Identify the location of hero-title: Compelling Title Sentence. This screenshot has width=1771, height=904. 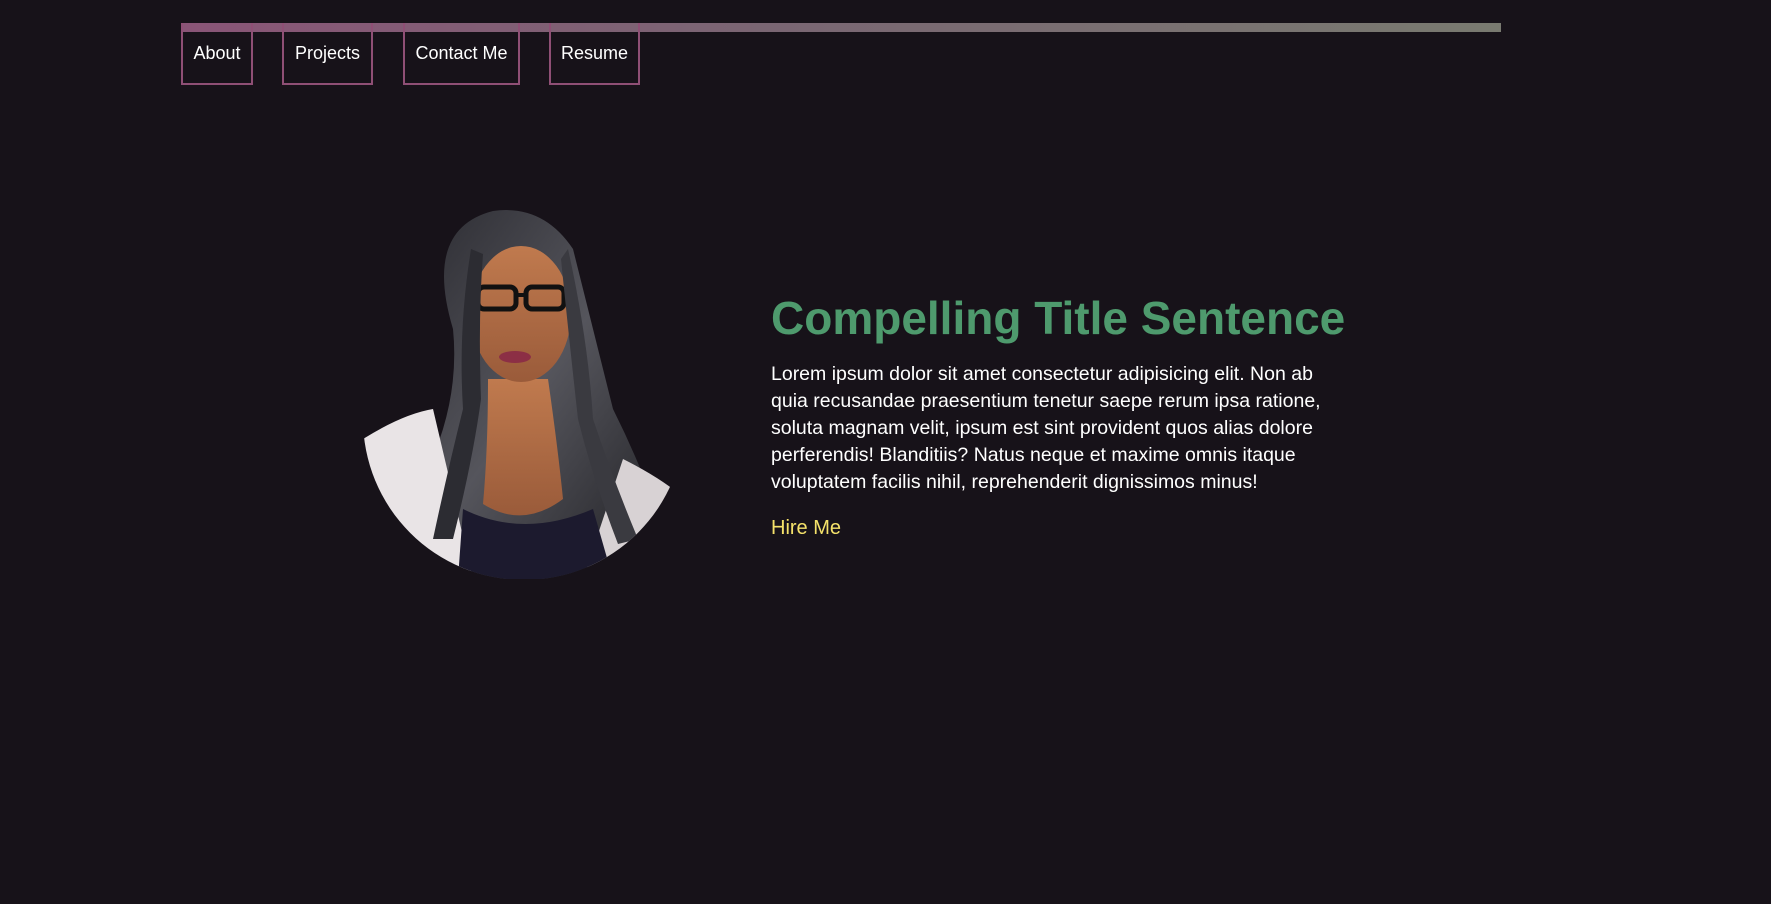
(1058, 318).